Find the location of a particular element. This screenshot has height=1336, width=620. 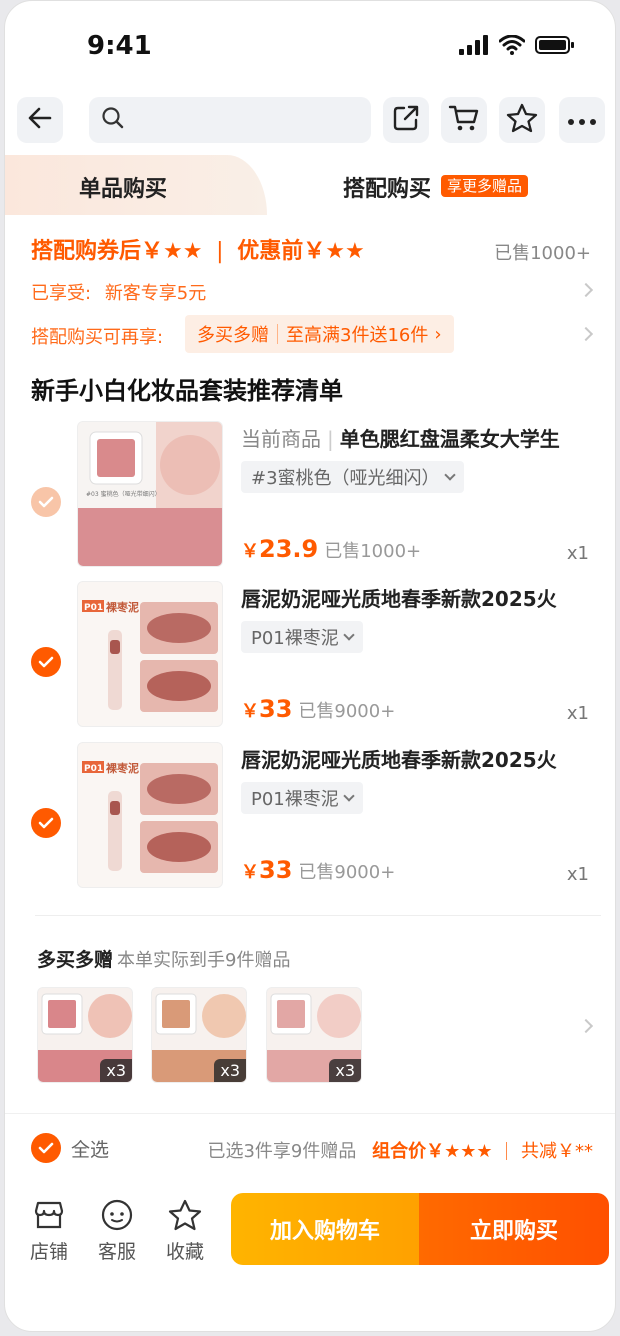

purchase-tabs: 单品购买 搭配购买 享更多赠品 is located at coordinates (310, 185).